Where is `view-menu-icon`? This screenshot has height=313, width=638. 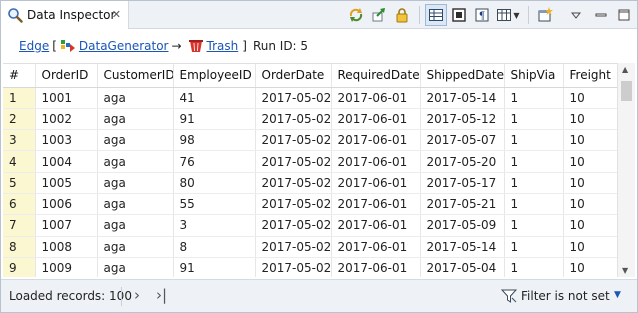
view-menu-icon is located at coordinates (576, 15).